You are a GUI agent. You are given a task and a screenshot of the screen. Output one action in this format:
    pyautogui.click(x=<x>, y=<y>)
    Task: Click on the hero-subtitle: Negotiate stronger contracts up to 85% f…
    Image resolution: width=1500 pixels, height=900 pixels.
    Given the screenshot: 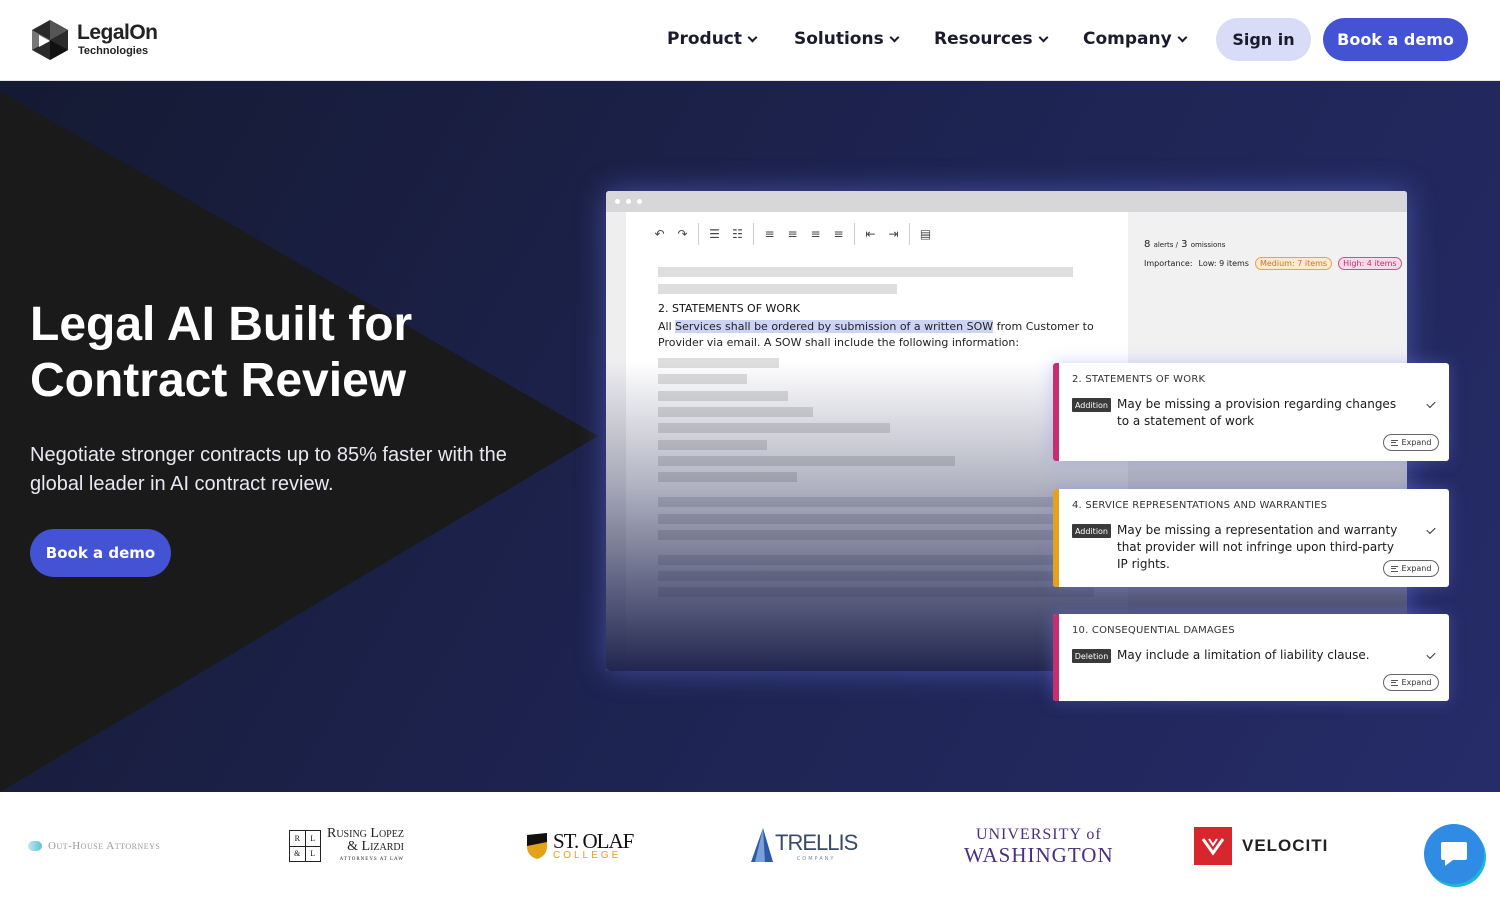 What is the action you would take?
    pyautogui.click(x=268, y=469)
    